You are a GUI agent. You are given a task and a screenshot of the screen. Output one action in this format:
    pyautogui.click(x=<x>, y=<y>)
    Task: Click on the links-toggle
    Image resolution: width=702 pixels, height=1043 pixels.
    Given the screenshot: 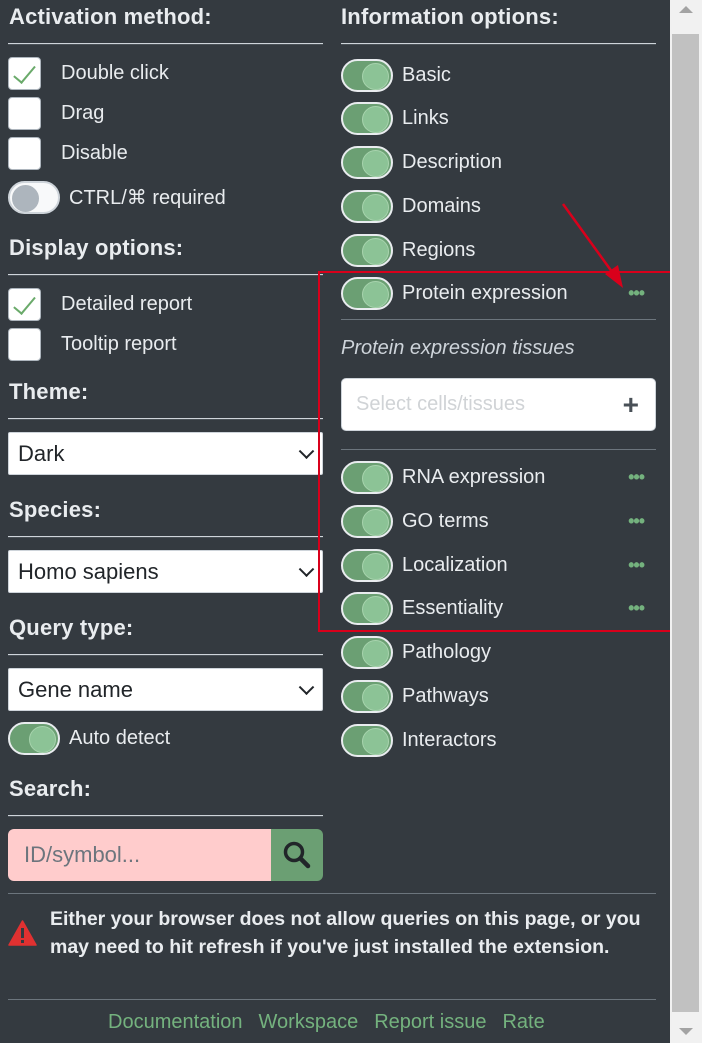 What is the action you would take?
    pyautogui.click(x=367, y=118)
    